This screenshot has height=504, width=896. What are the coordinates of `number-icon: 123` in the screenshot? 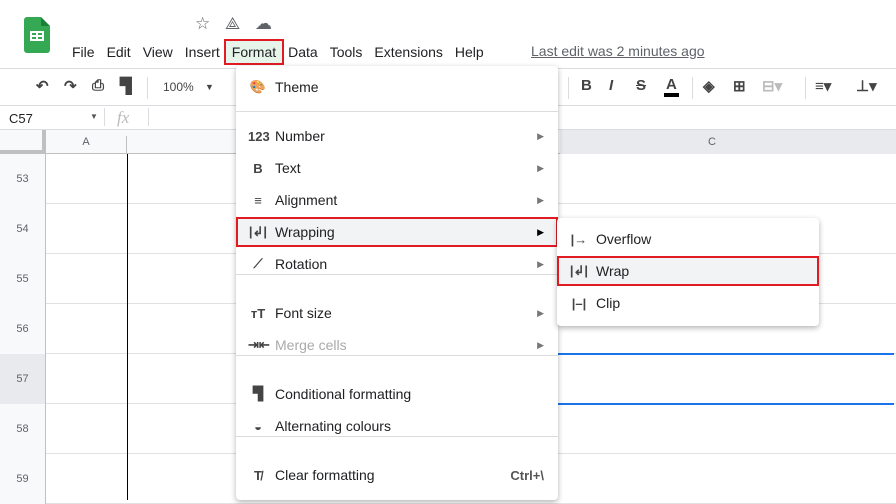 It's located at (259, 136).